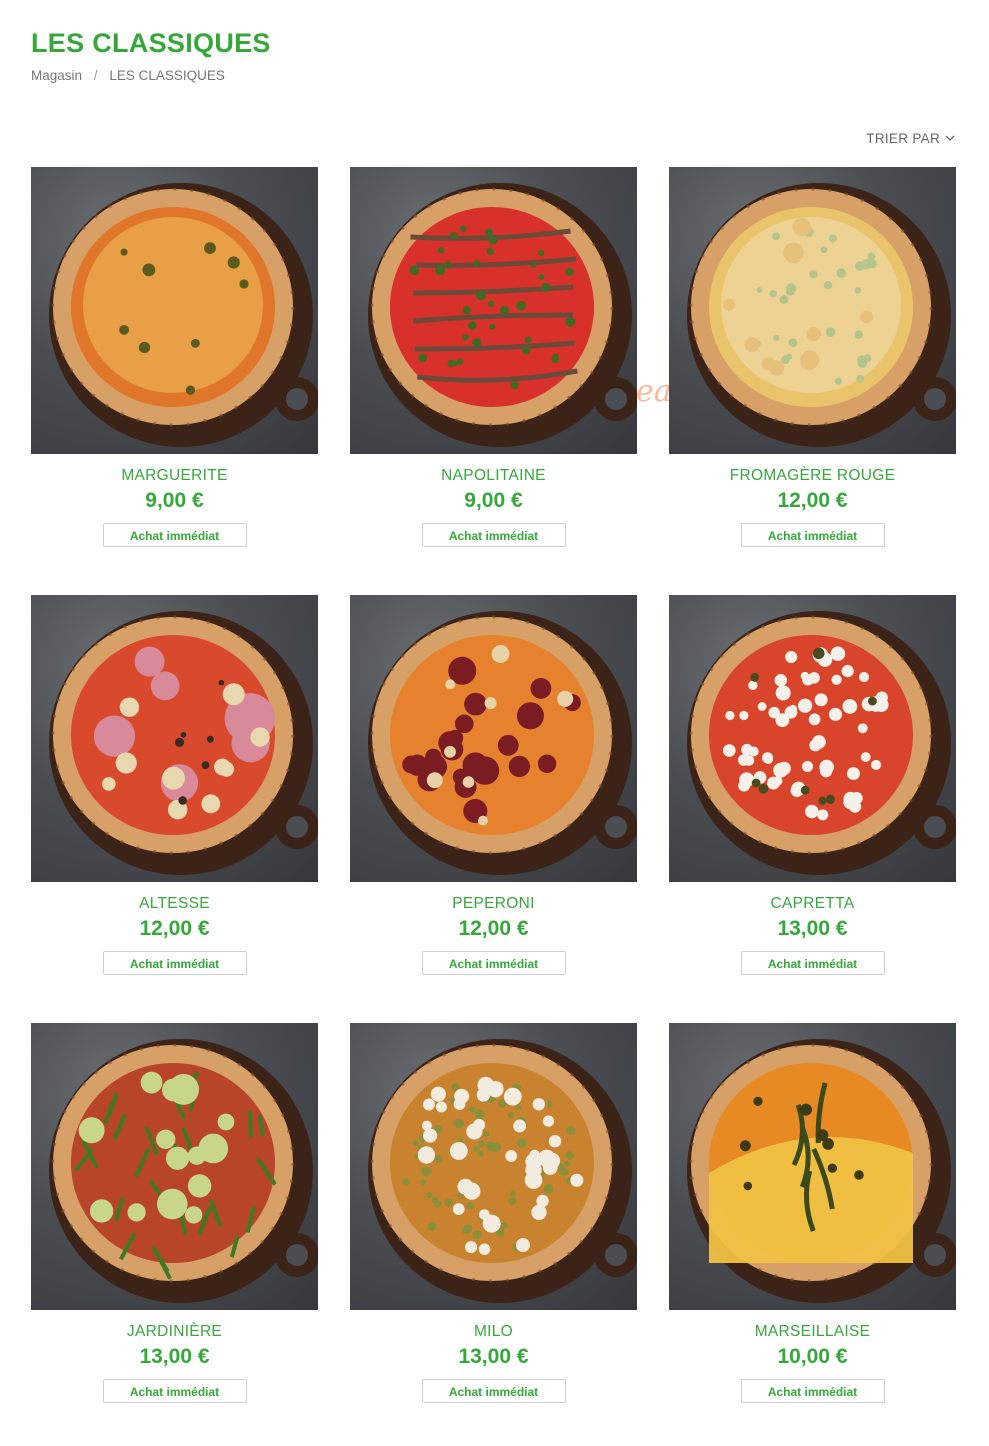  Describe the element at coordinates (950, 138) in the screenshot. I see `chevron-down-icon` at that location.